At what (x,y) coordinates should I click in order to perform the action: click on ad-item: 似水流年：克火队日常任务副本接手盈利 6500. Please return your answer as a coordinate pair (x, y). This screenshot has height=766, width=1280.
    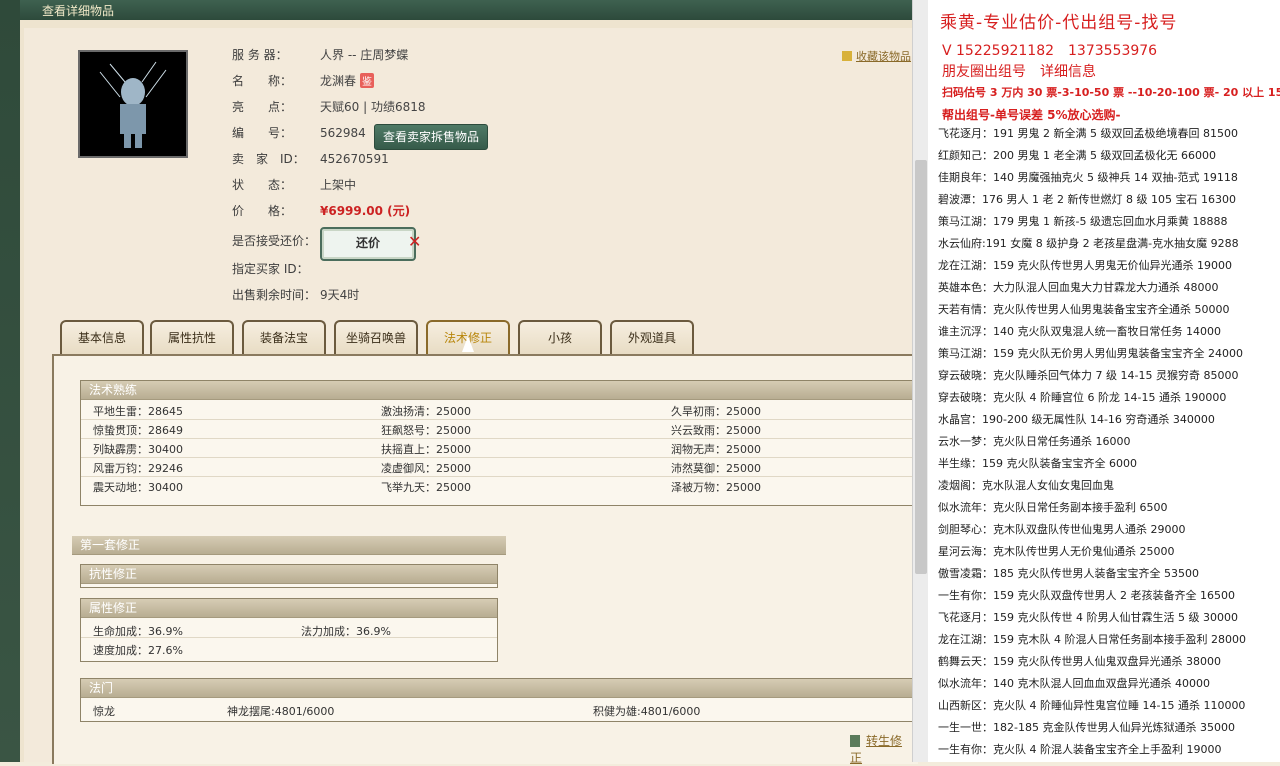
    Looking at the image, I should click on (1053, 507).